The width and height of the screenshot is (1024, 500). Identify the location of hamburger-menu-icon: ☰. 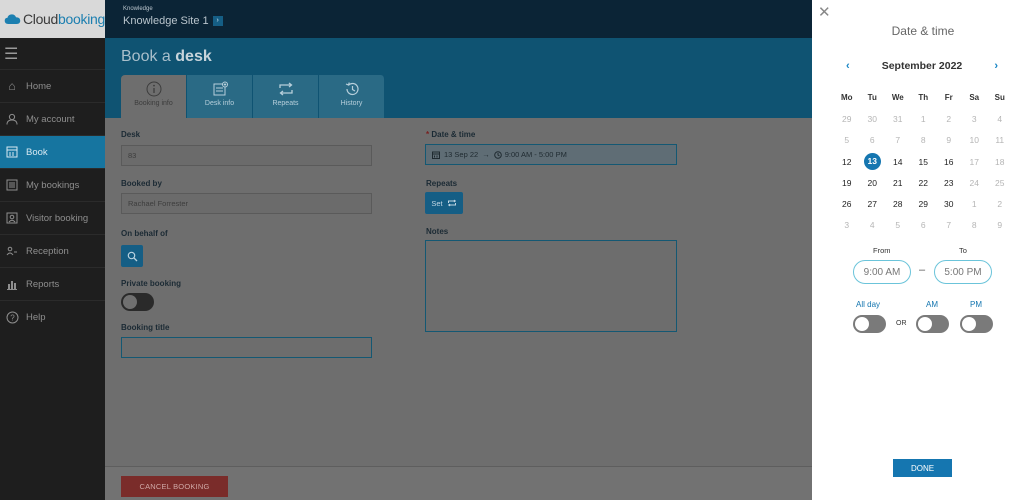
(52, 53).